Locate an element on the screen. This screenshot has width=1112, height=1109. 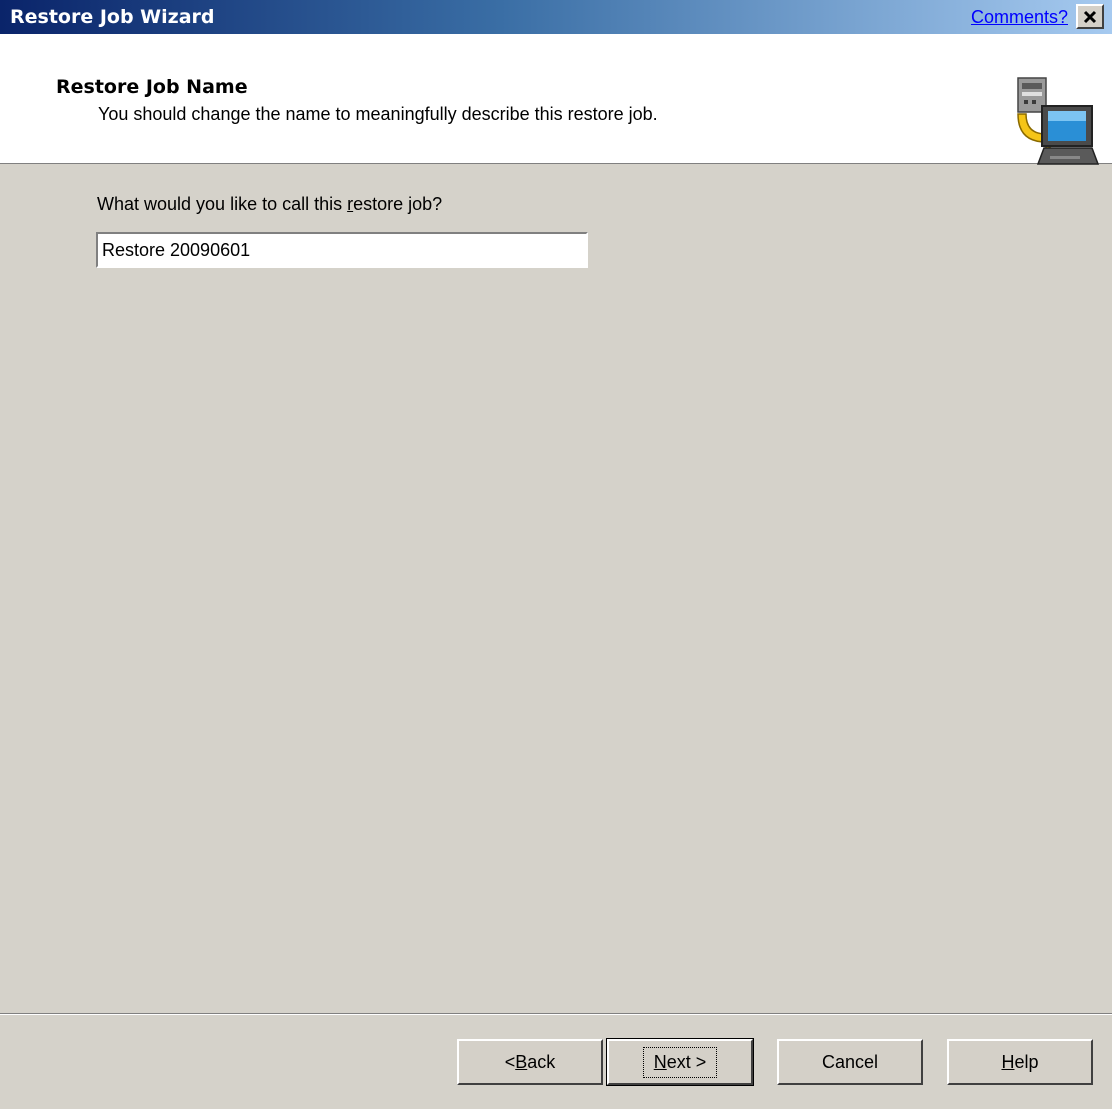
back-button: < Back is located at coordinates (530, 1062).